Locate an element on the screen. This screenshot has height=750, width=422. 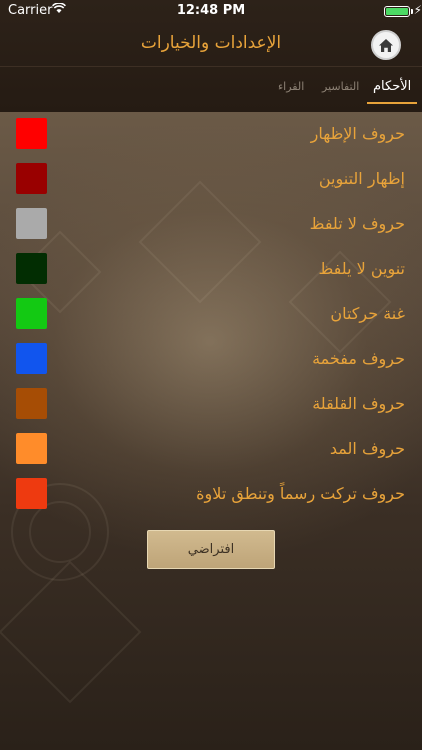
rule-label: حروف القلقلة is located at coordinates (358, 403).